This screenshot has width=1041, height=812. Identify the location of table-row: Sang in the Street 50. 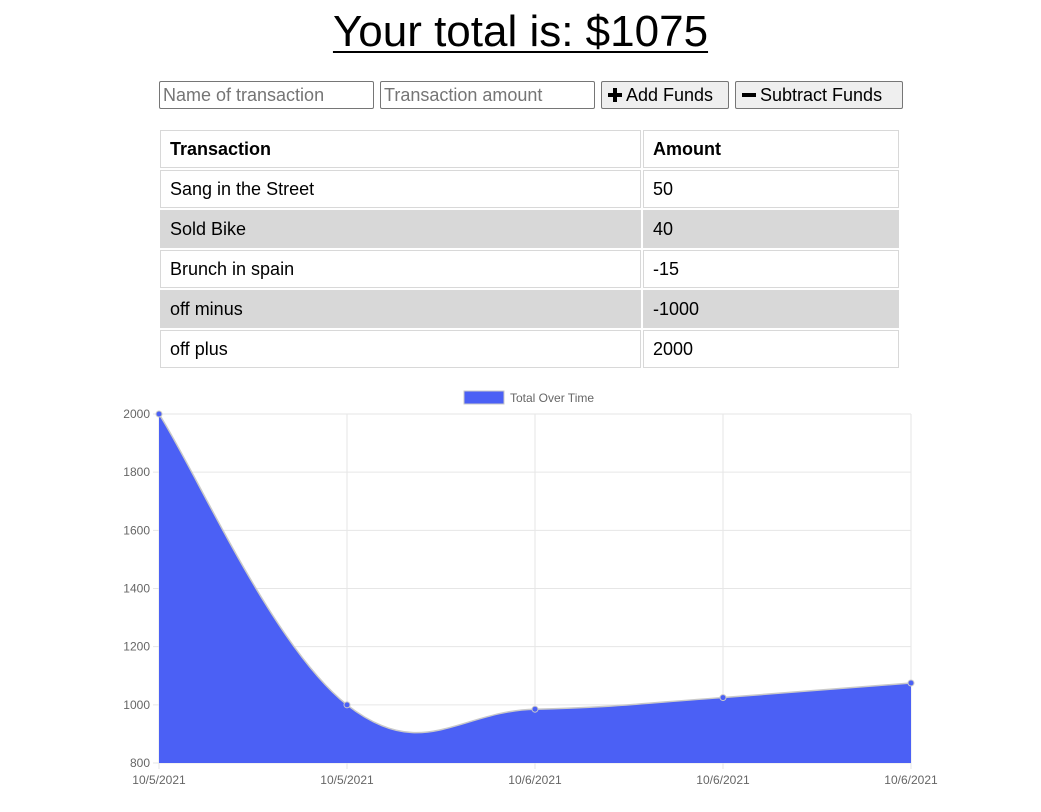
(529, 189).